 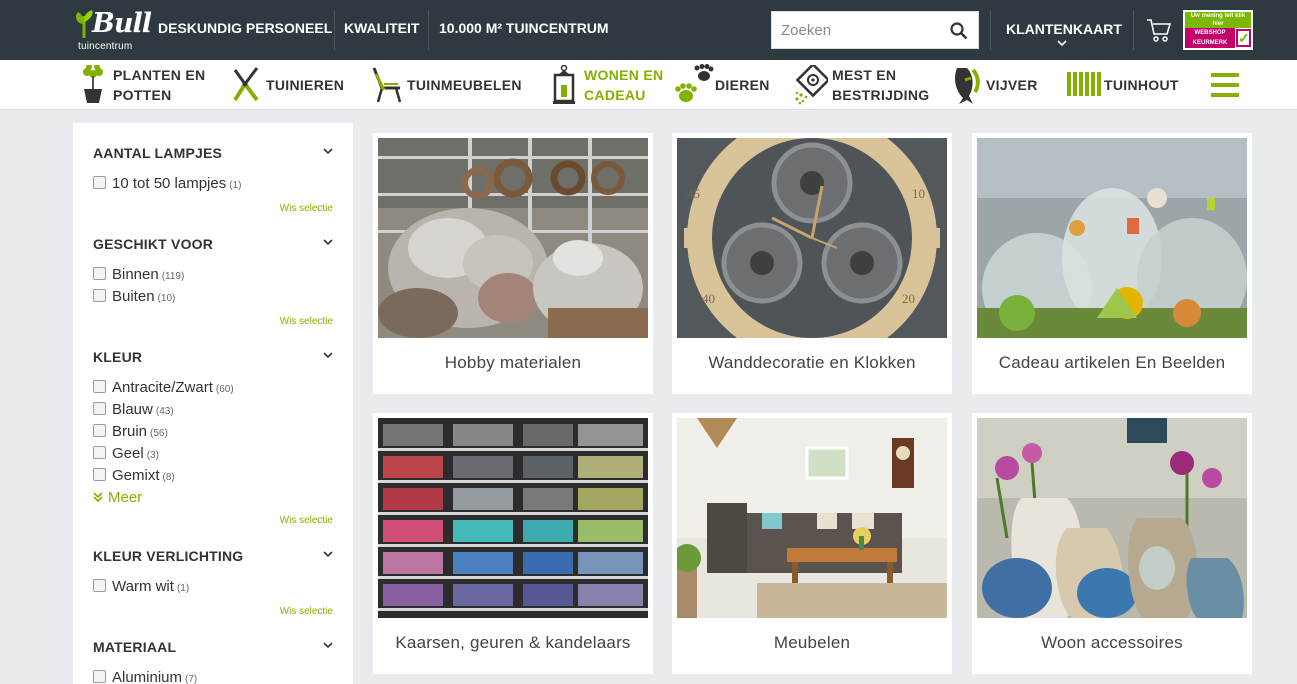 What do you see at coordinates (246, 84) in the screenshot?
I see `pruning-shears-icon` at bounding box center [246, 84].